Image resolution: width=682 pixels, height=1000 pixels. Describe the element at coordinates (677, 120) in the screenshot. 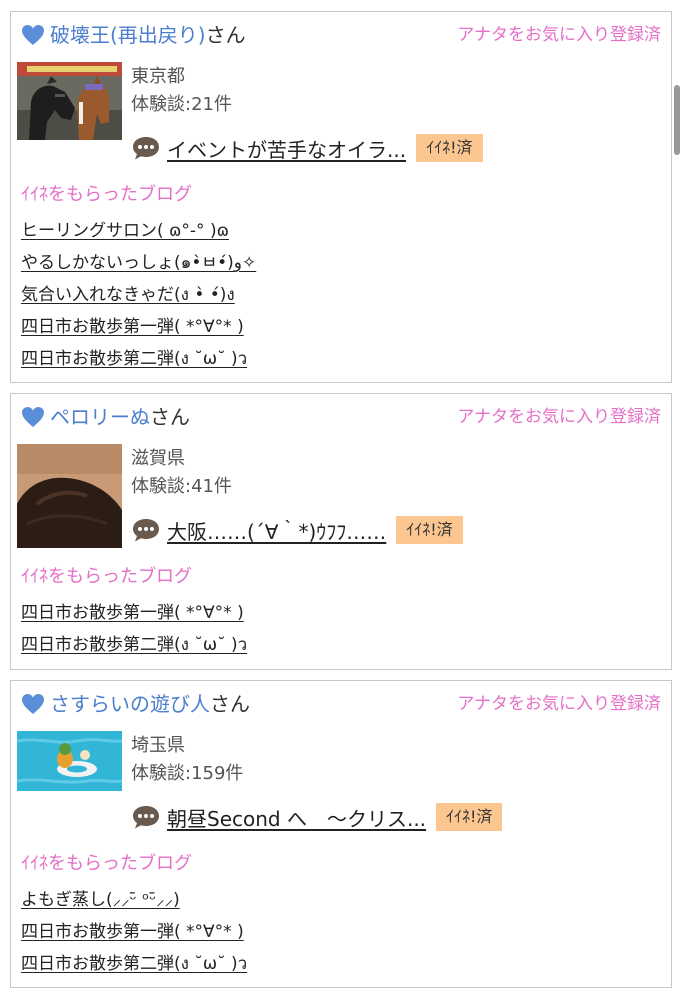

I see `scrollbar-thumb` at that location.